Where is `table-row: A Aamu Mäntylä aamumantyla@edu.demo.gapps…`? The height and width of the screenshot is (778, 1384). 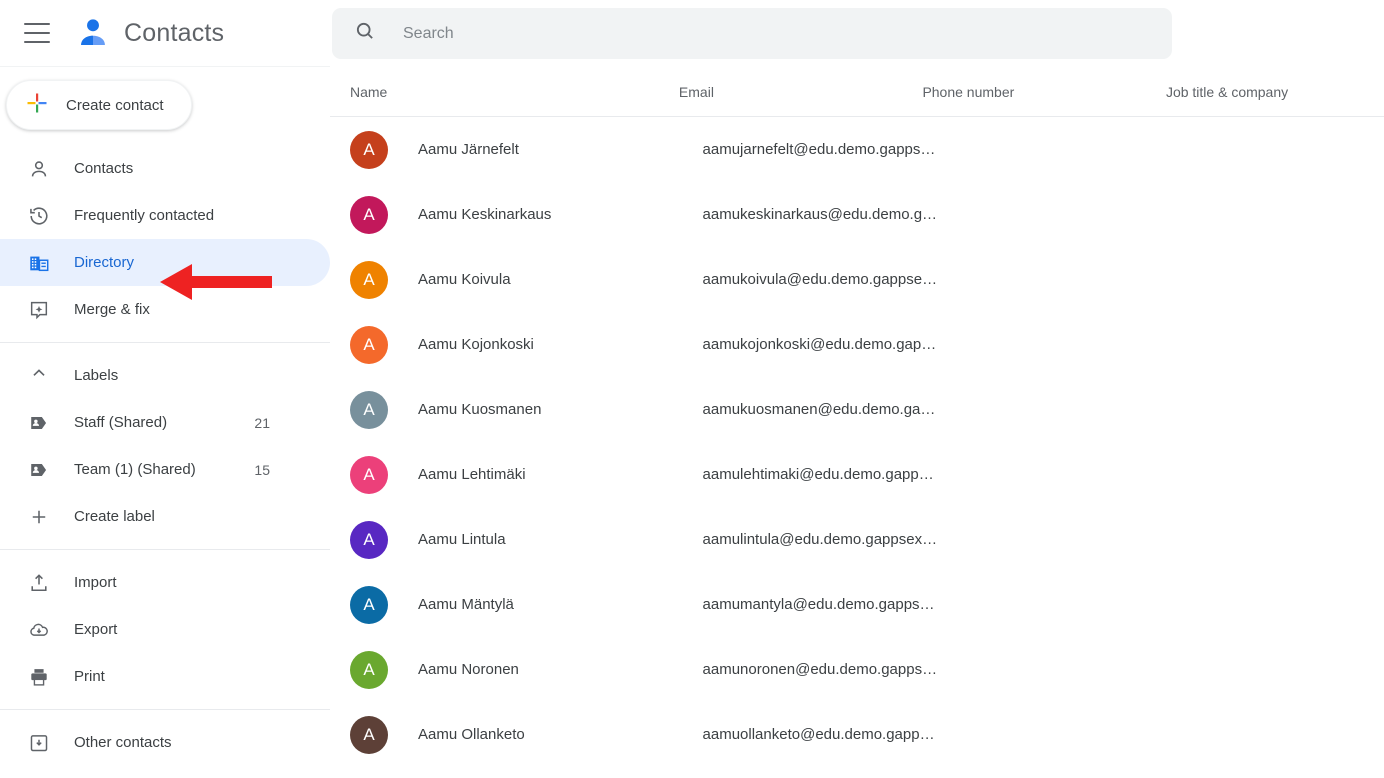
table-row: A Aamu Mäntylä aamumantyla@edu.demo.gapps… is located at coordinates (857, 604).